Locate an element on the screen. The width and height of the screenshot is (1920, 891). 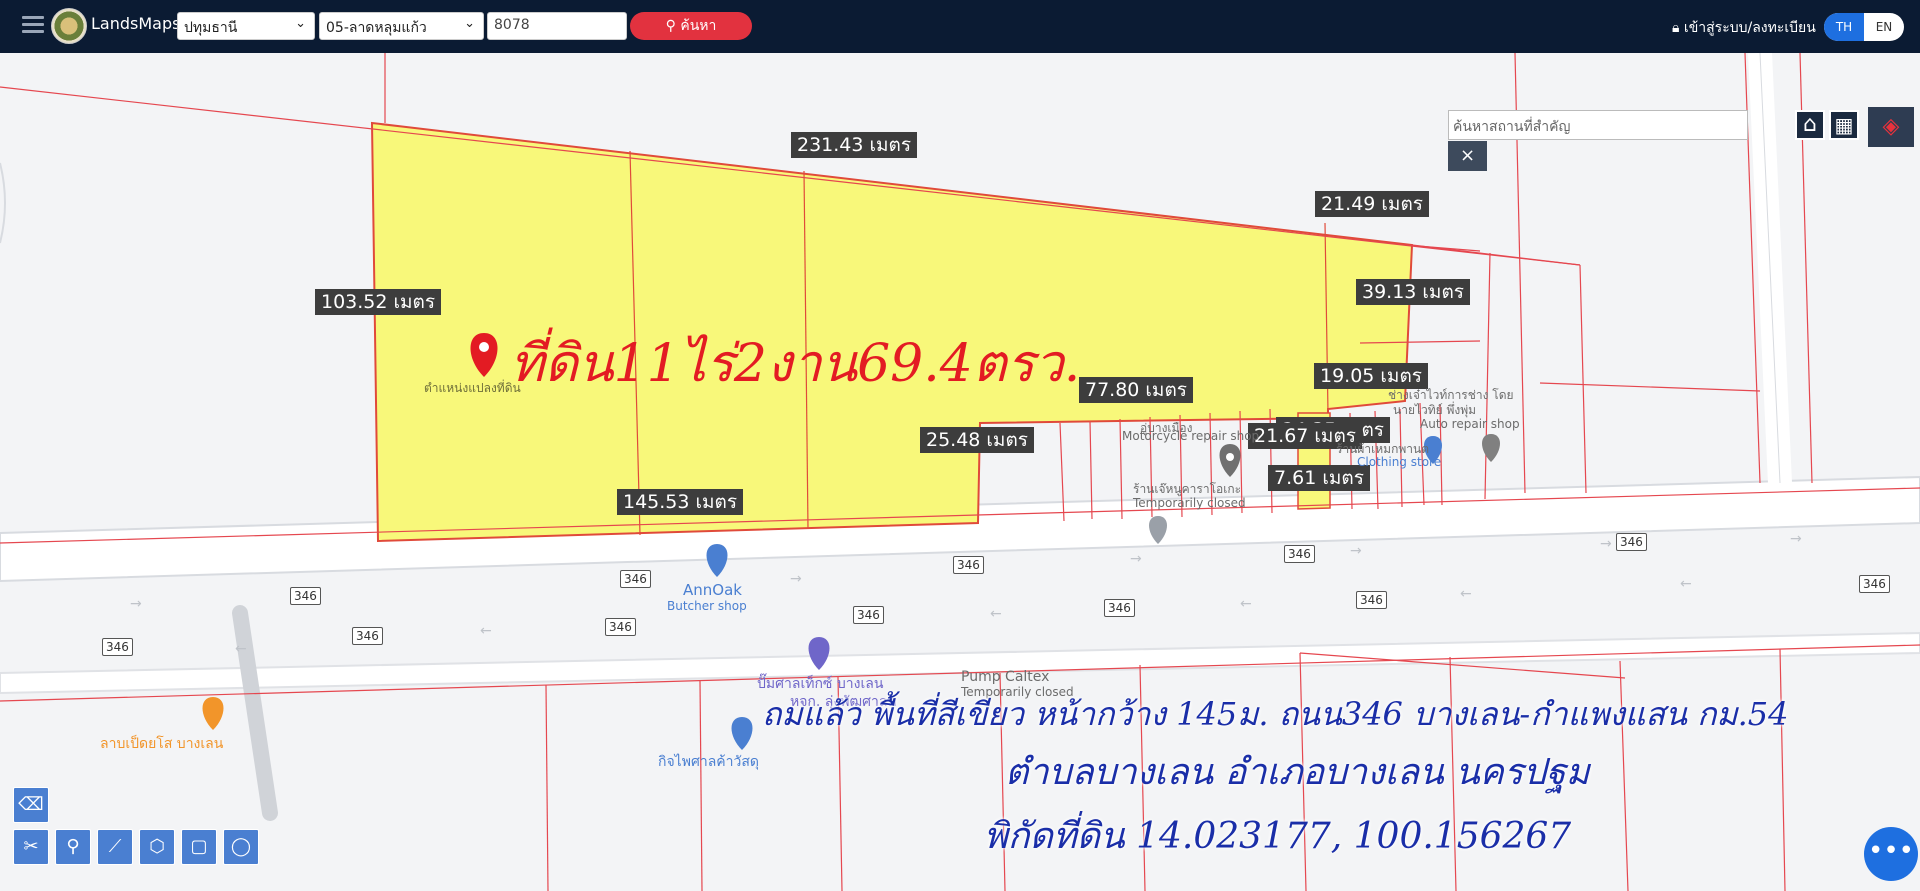
poi-kitchen: กิจไพศาลค้าวัสดุ is located at coordinates (709, 762).